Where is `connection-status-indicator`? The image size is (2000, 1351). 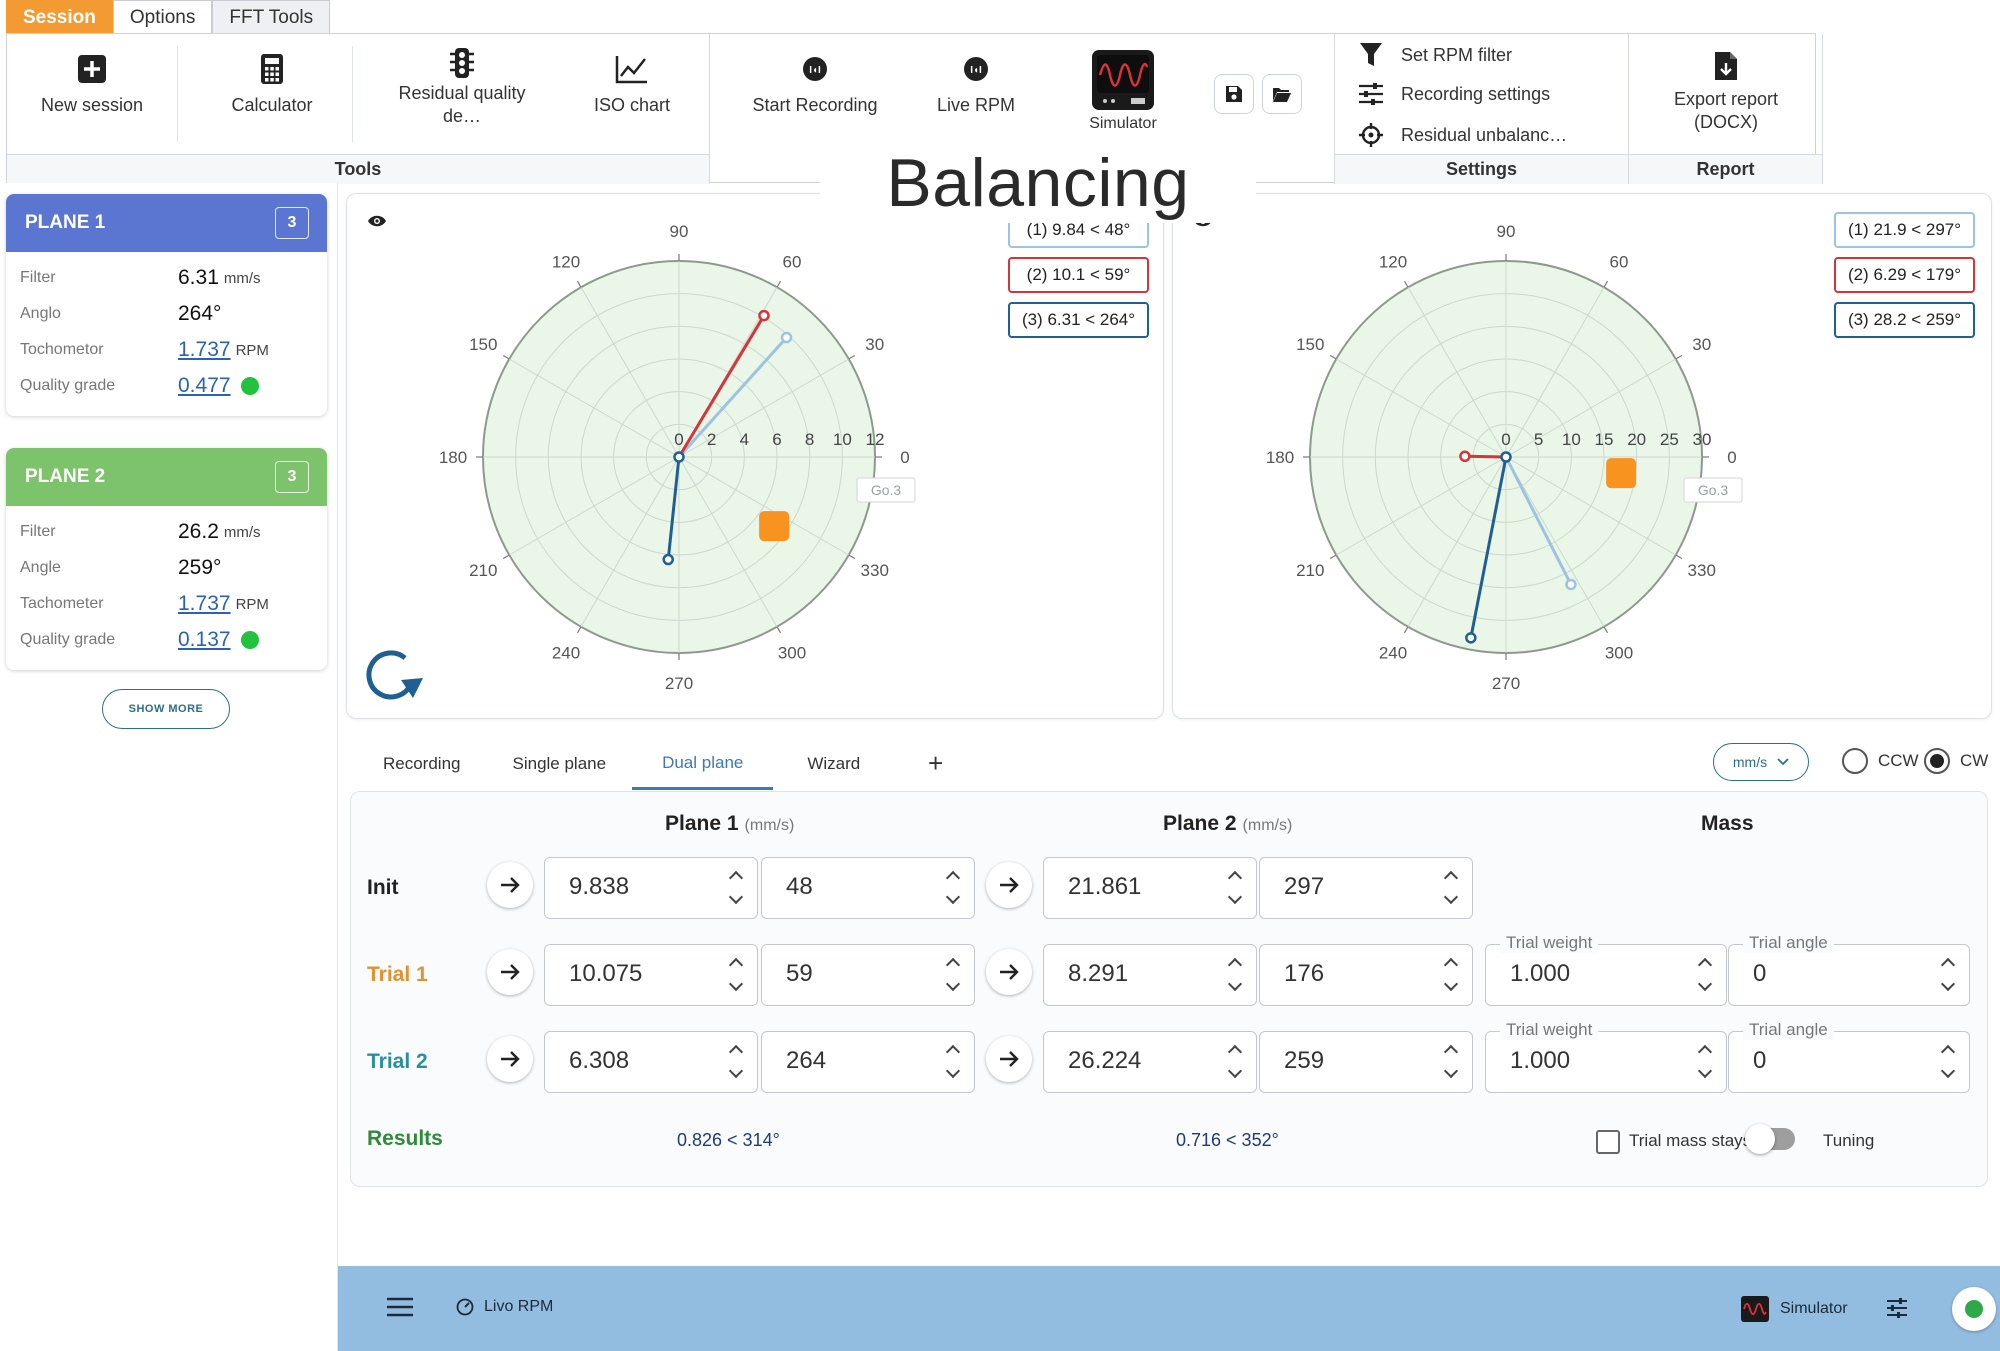 connection-status-indicator is located at coordinates (1974, 1309).